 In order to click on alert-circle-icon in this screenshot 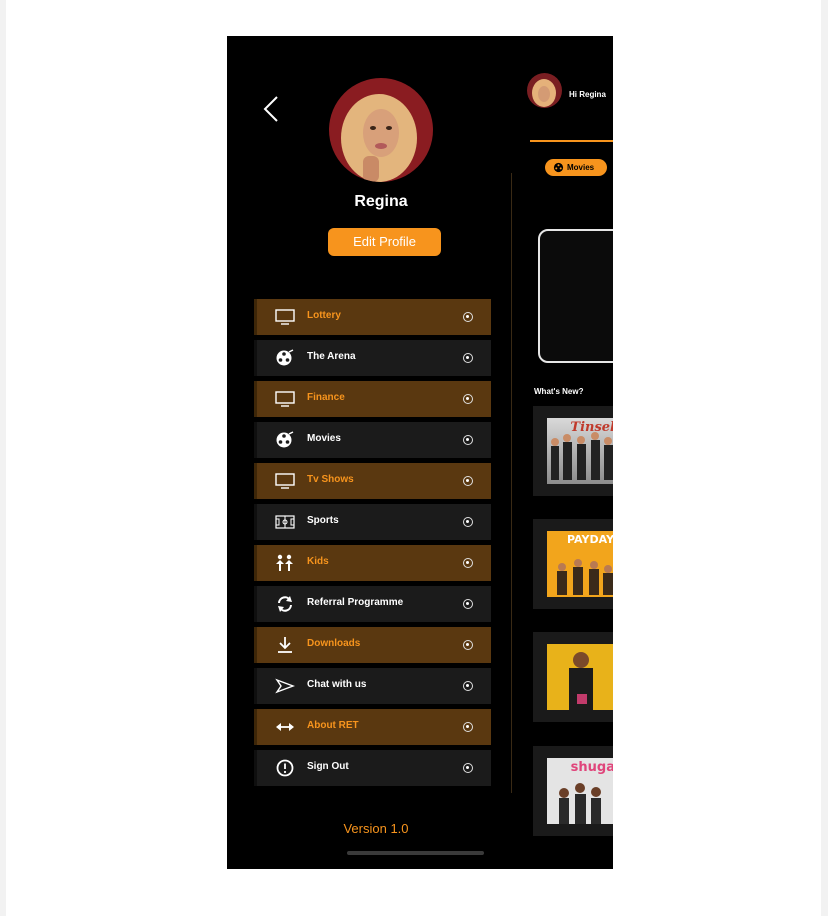, I will do `click(285, 768)`.